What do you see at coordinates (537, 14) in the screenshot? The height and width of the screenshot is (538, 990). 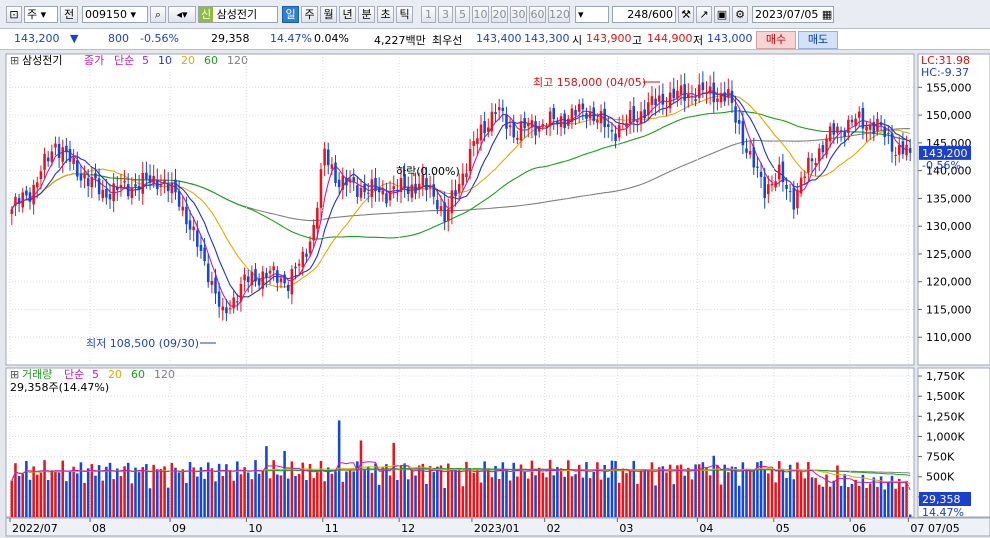 I see `minute-option-60: 60` at bounding box center [537, 14].